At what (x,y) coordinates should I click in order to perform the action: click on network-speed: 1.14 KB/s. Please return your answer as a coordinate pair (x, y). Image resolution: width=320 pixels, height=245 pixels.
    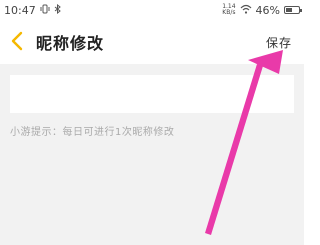
    Looking at the image, I should click on (228, 10).